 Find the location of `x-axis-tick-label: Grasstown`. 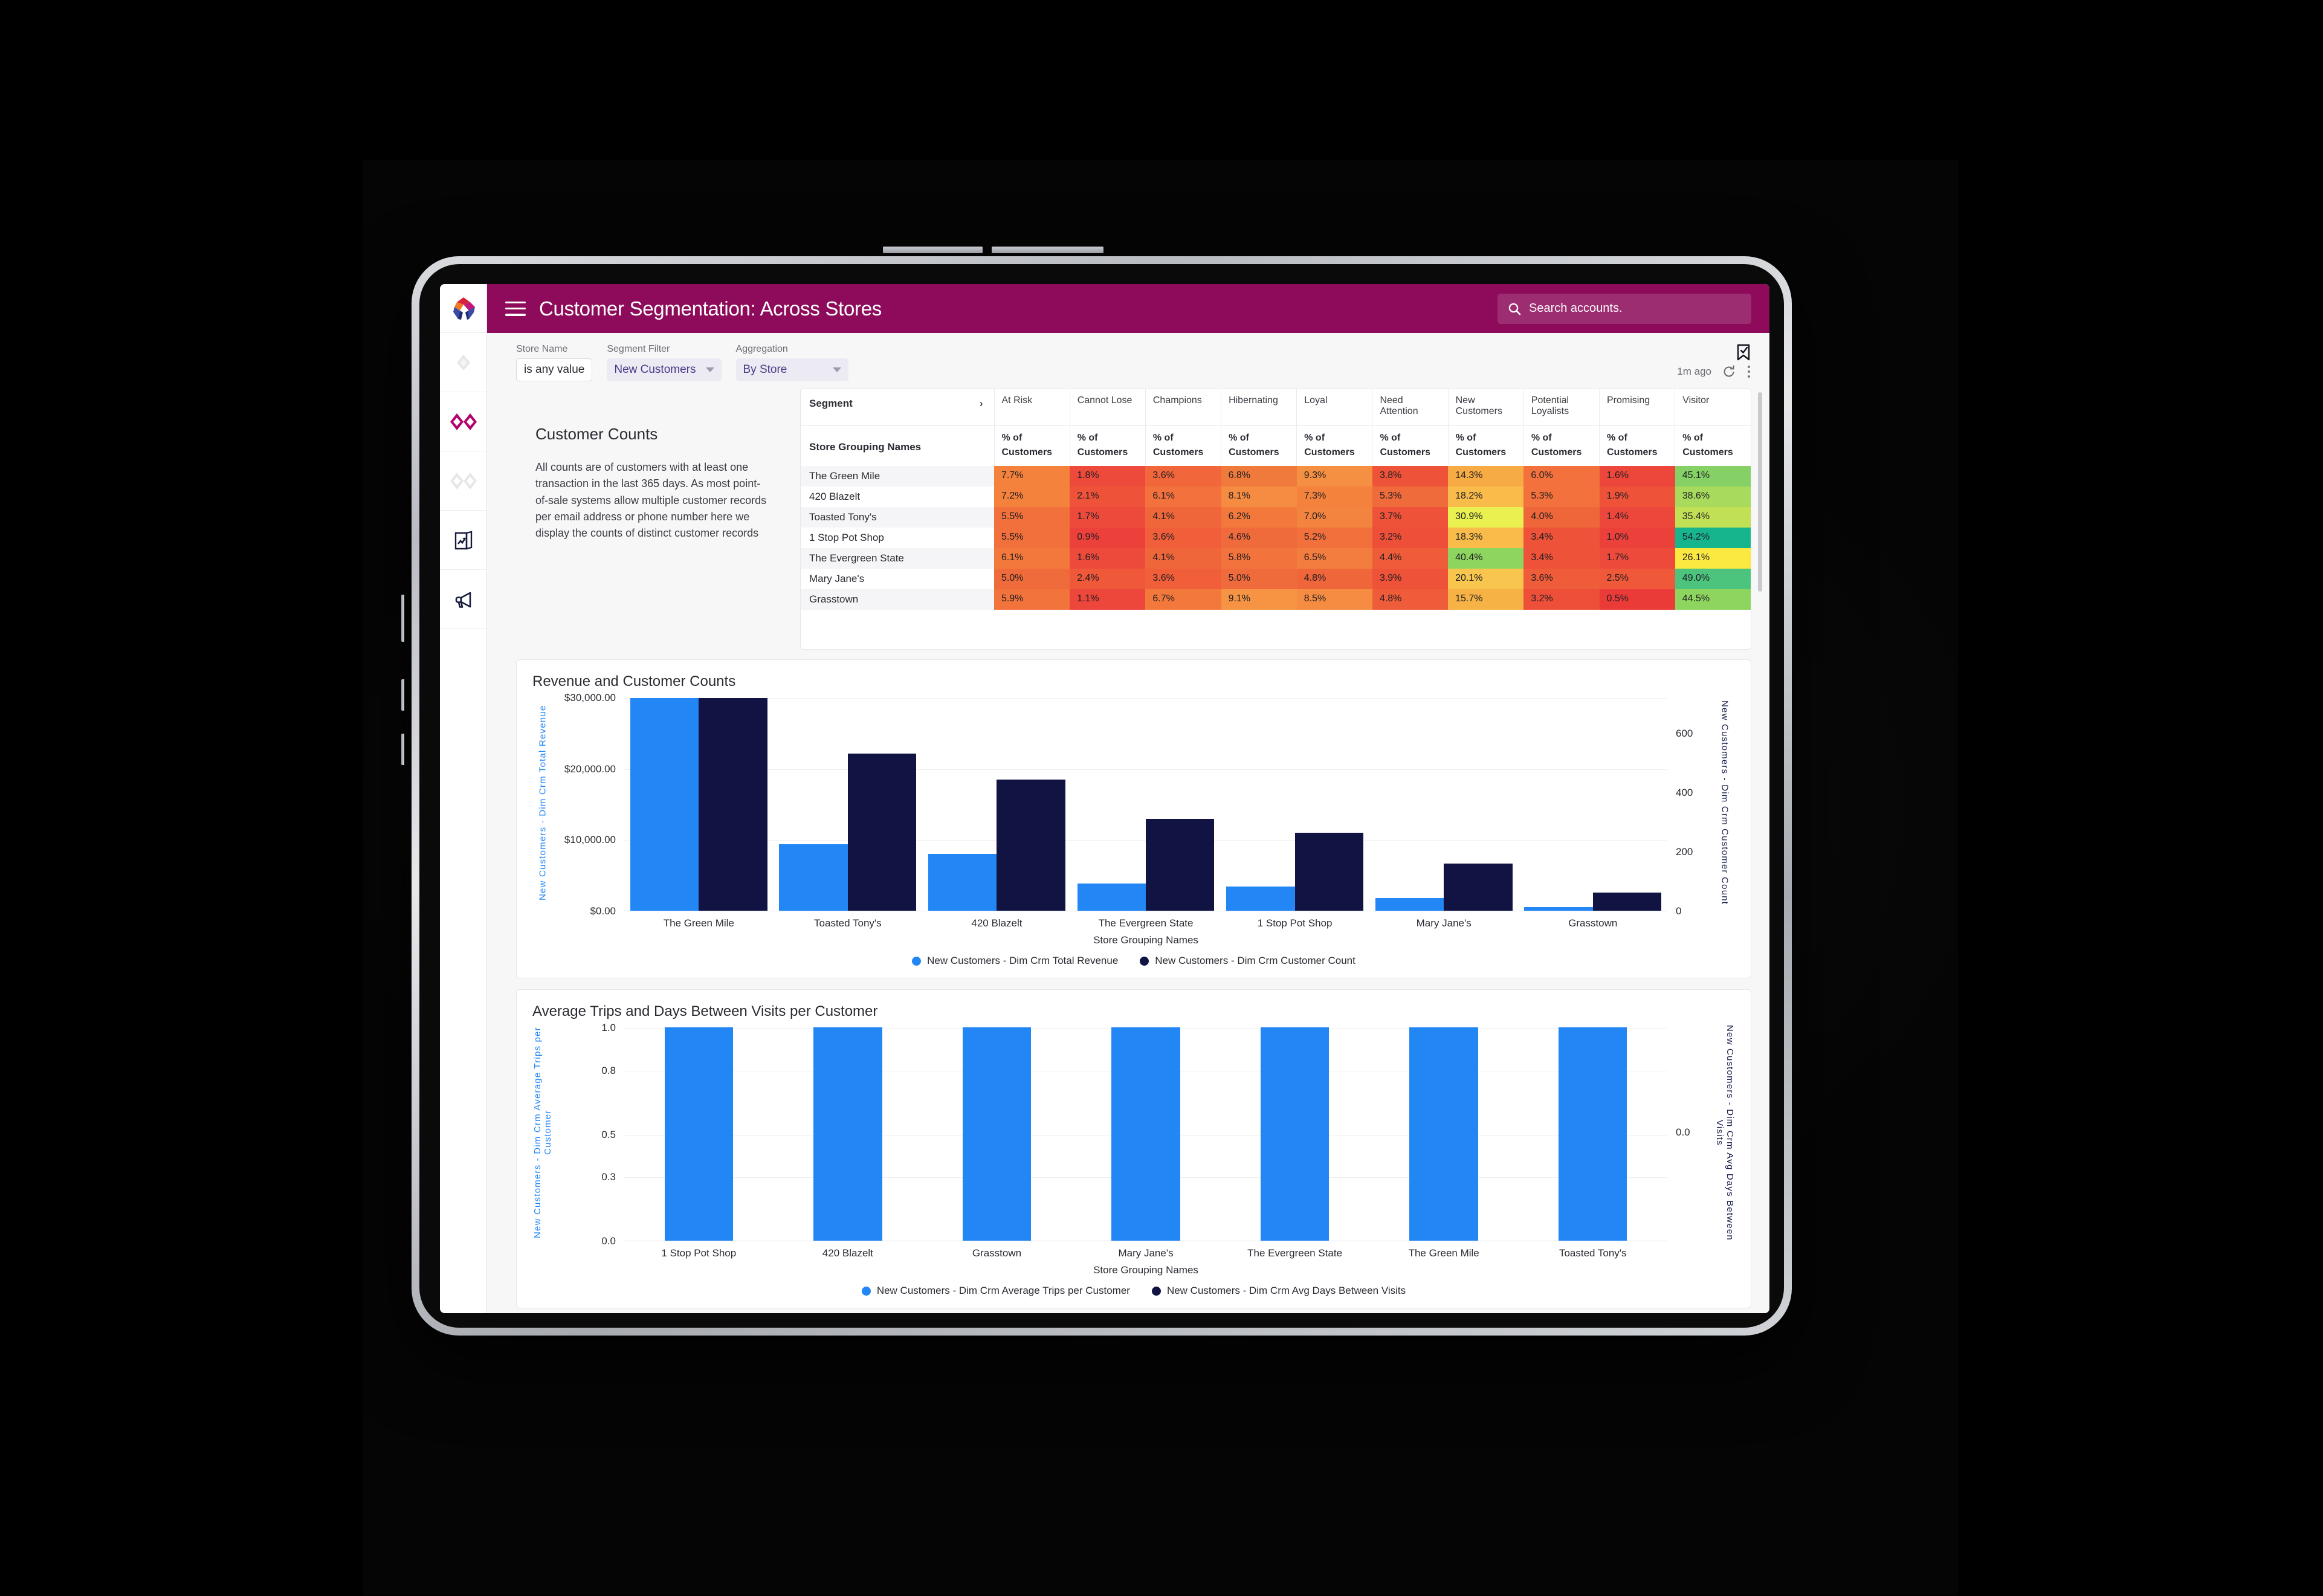

x-axis-tick-label: Grasstown is located at coordinates (1593, 923).